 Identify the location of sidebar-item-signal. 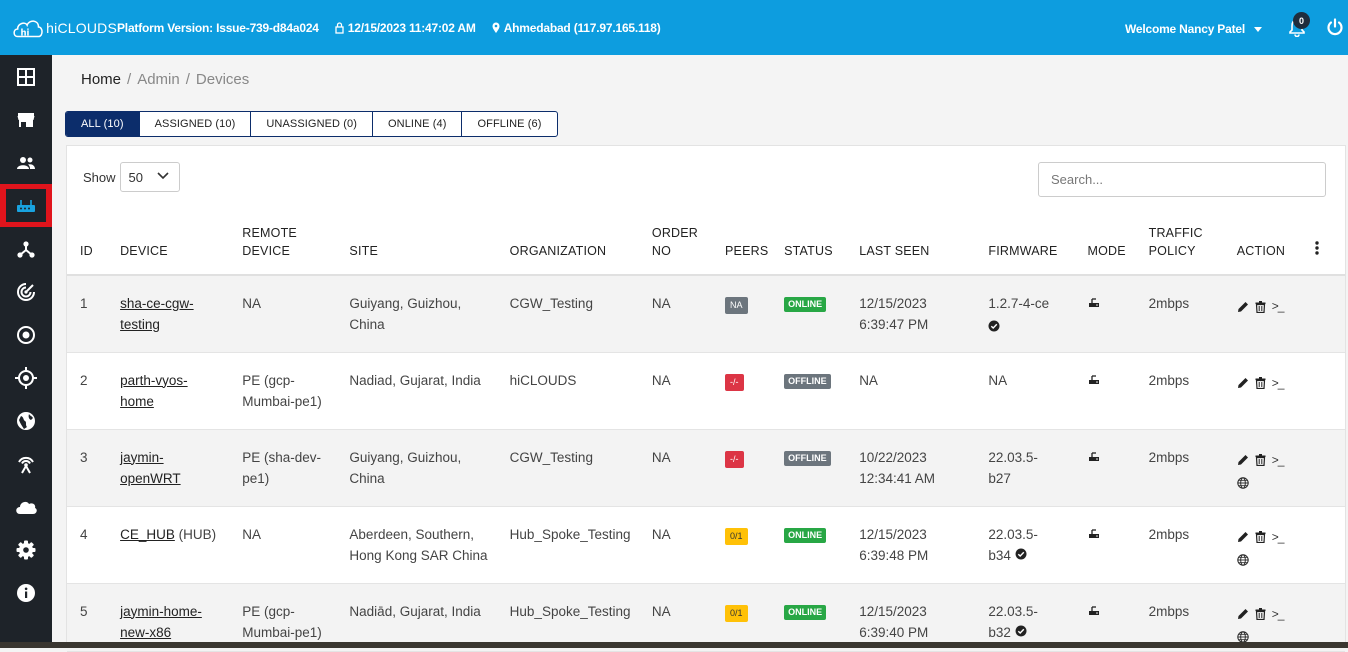
(26, 291).